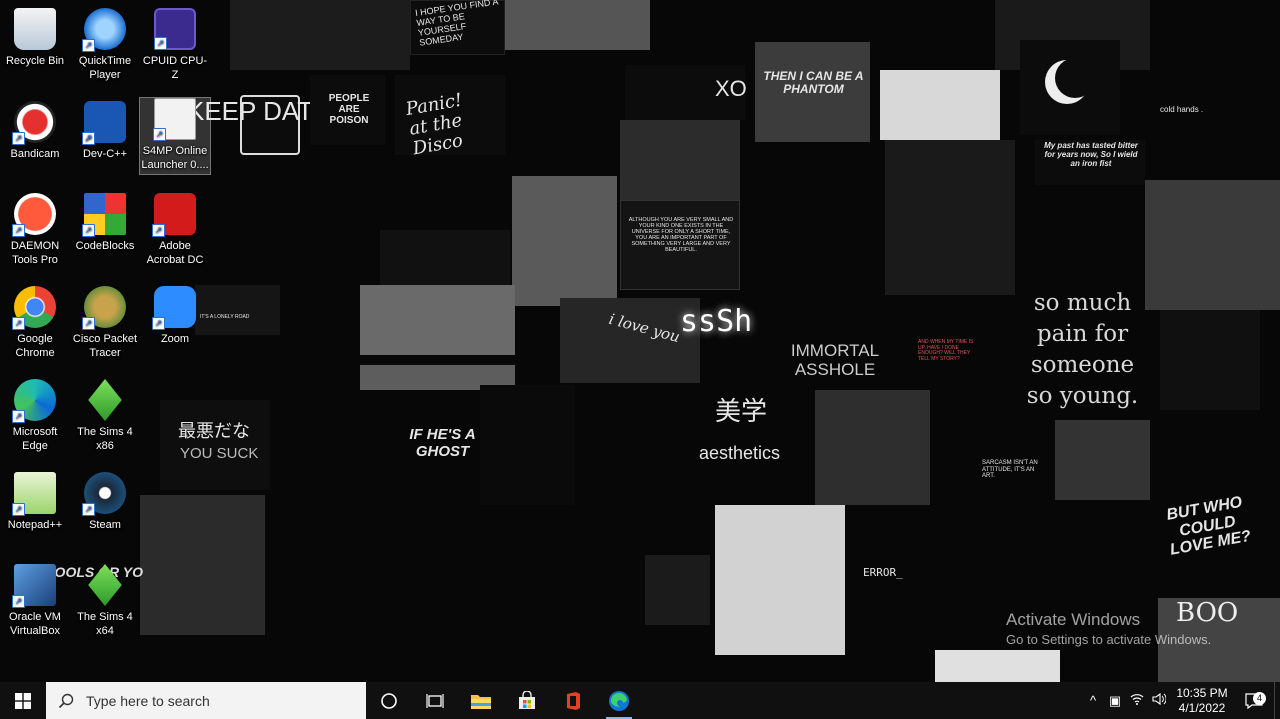 The height and width of the screenshot is (719, 1280). I want to click on desktop-icon-quicktime: ↗ QuickTime Player, so click(105, 45).